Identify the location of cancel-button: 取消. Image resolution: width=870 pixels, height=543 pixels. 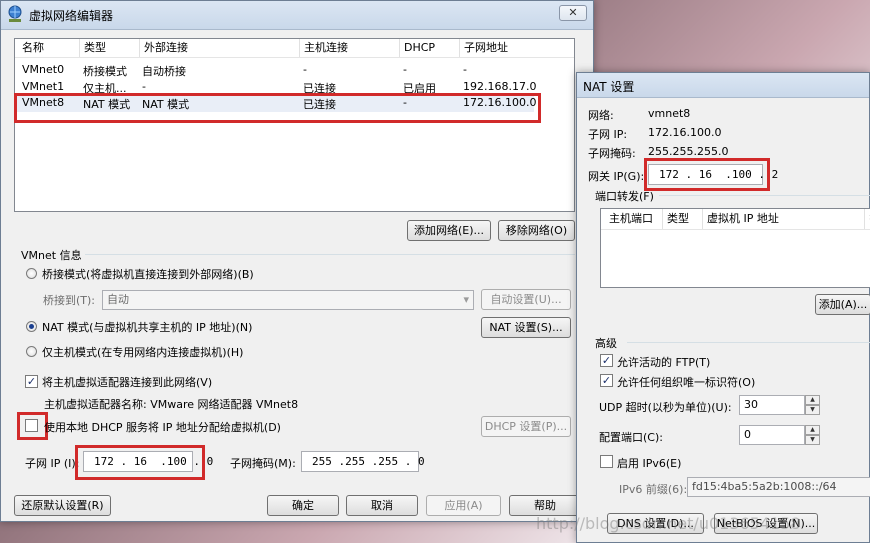
(382, 505).